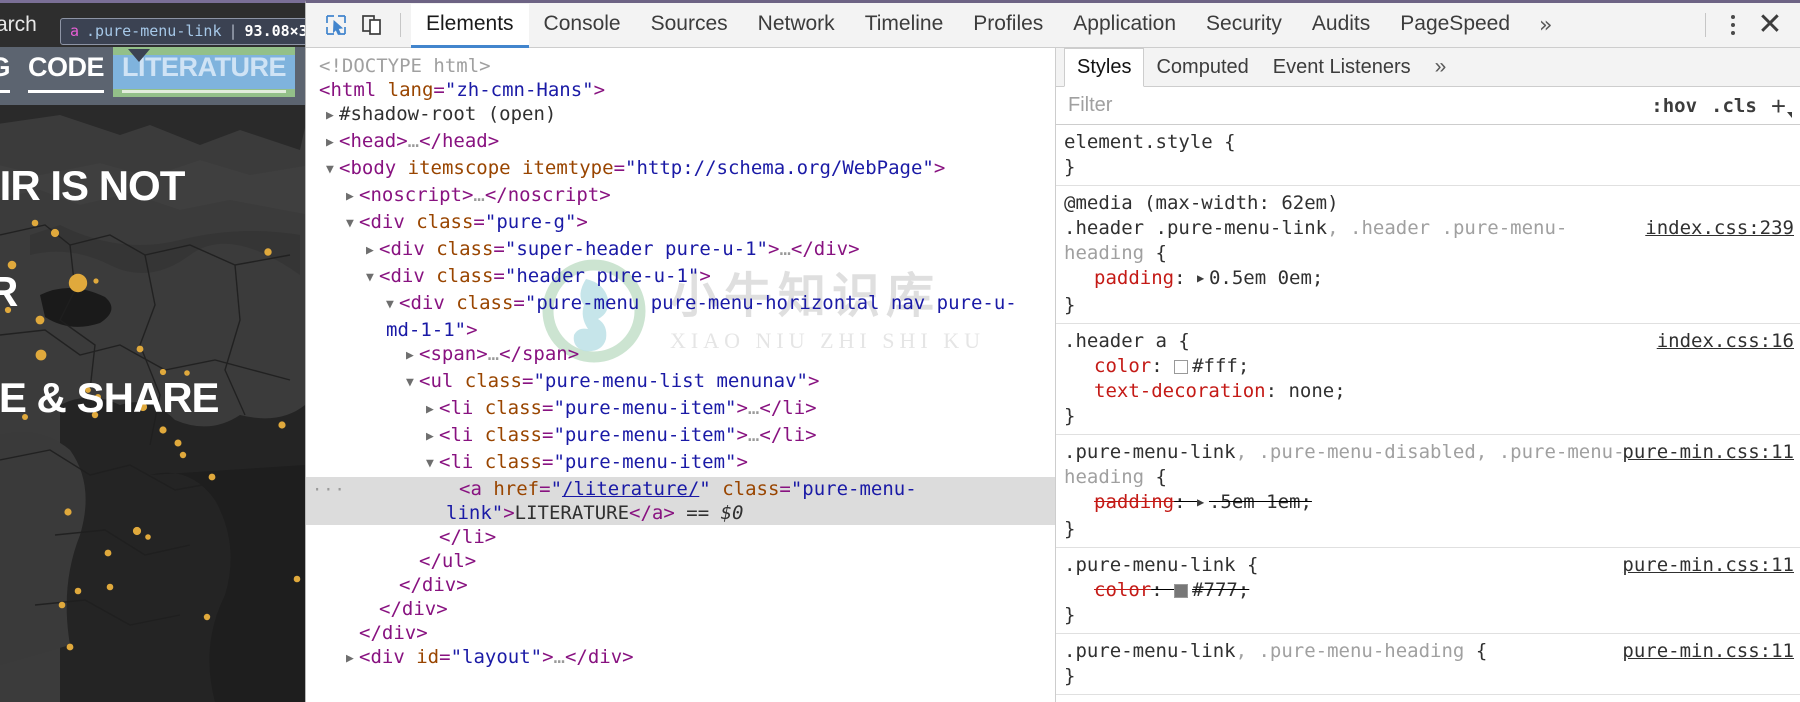 This screenshot has height=702, width=1800. I want to click on dom-row: ▼ <div class="header pure-u-1">, so click(680, 277).